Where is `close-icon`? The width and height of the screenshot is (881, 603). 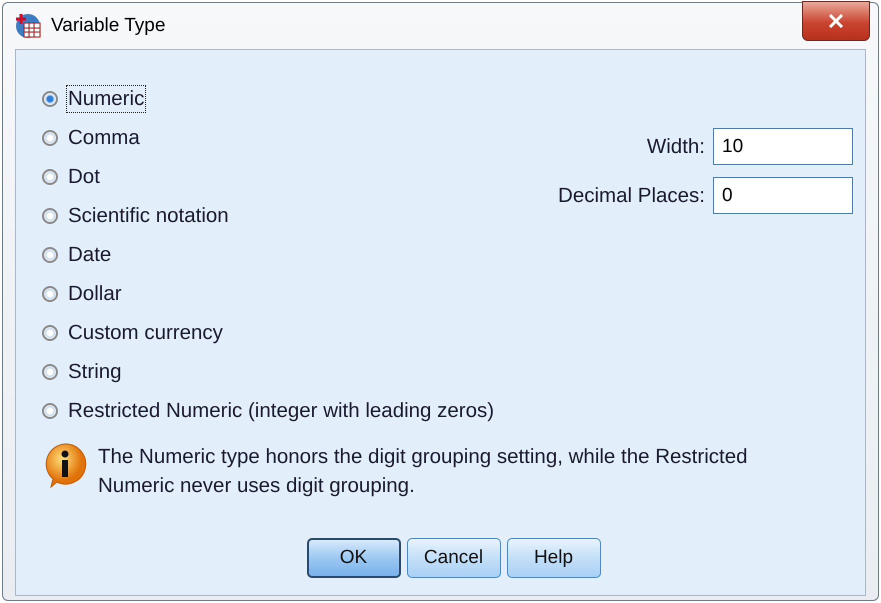
close-icon is located at coordinates (836, 21).